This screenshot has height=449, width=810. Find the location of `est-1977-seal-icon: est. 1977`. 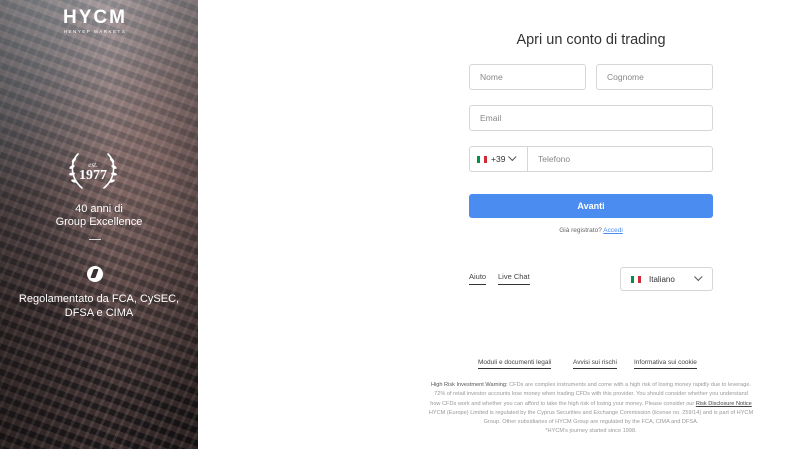

est-1977-seal-icon: est. 1977 is located at coordinates (93, 170).